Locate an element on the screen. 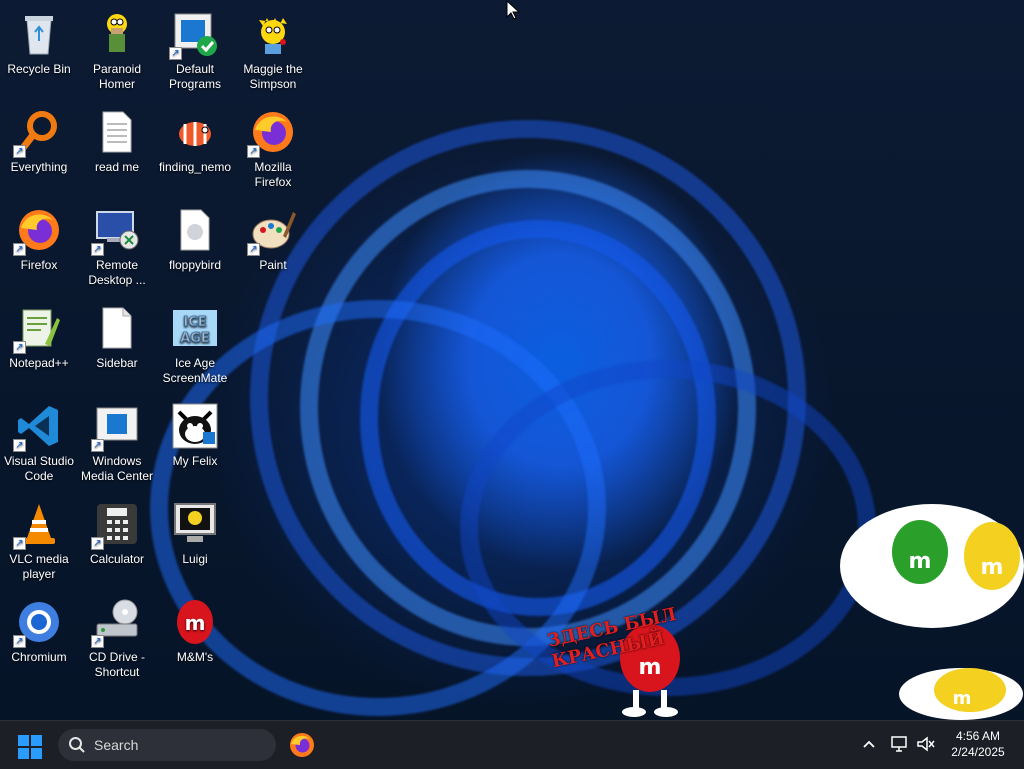 The image size is (1024, 769). desktop-icon-default-programs: ↗ Default Programs is located at coordinates (195, 53).